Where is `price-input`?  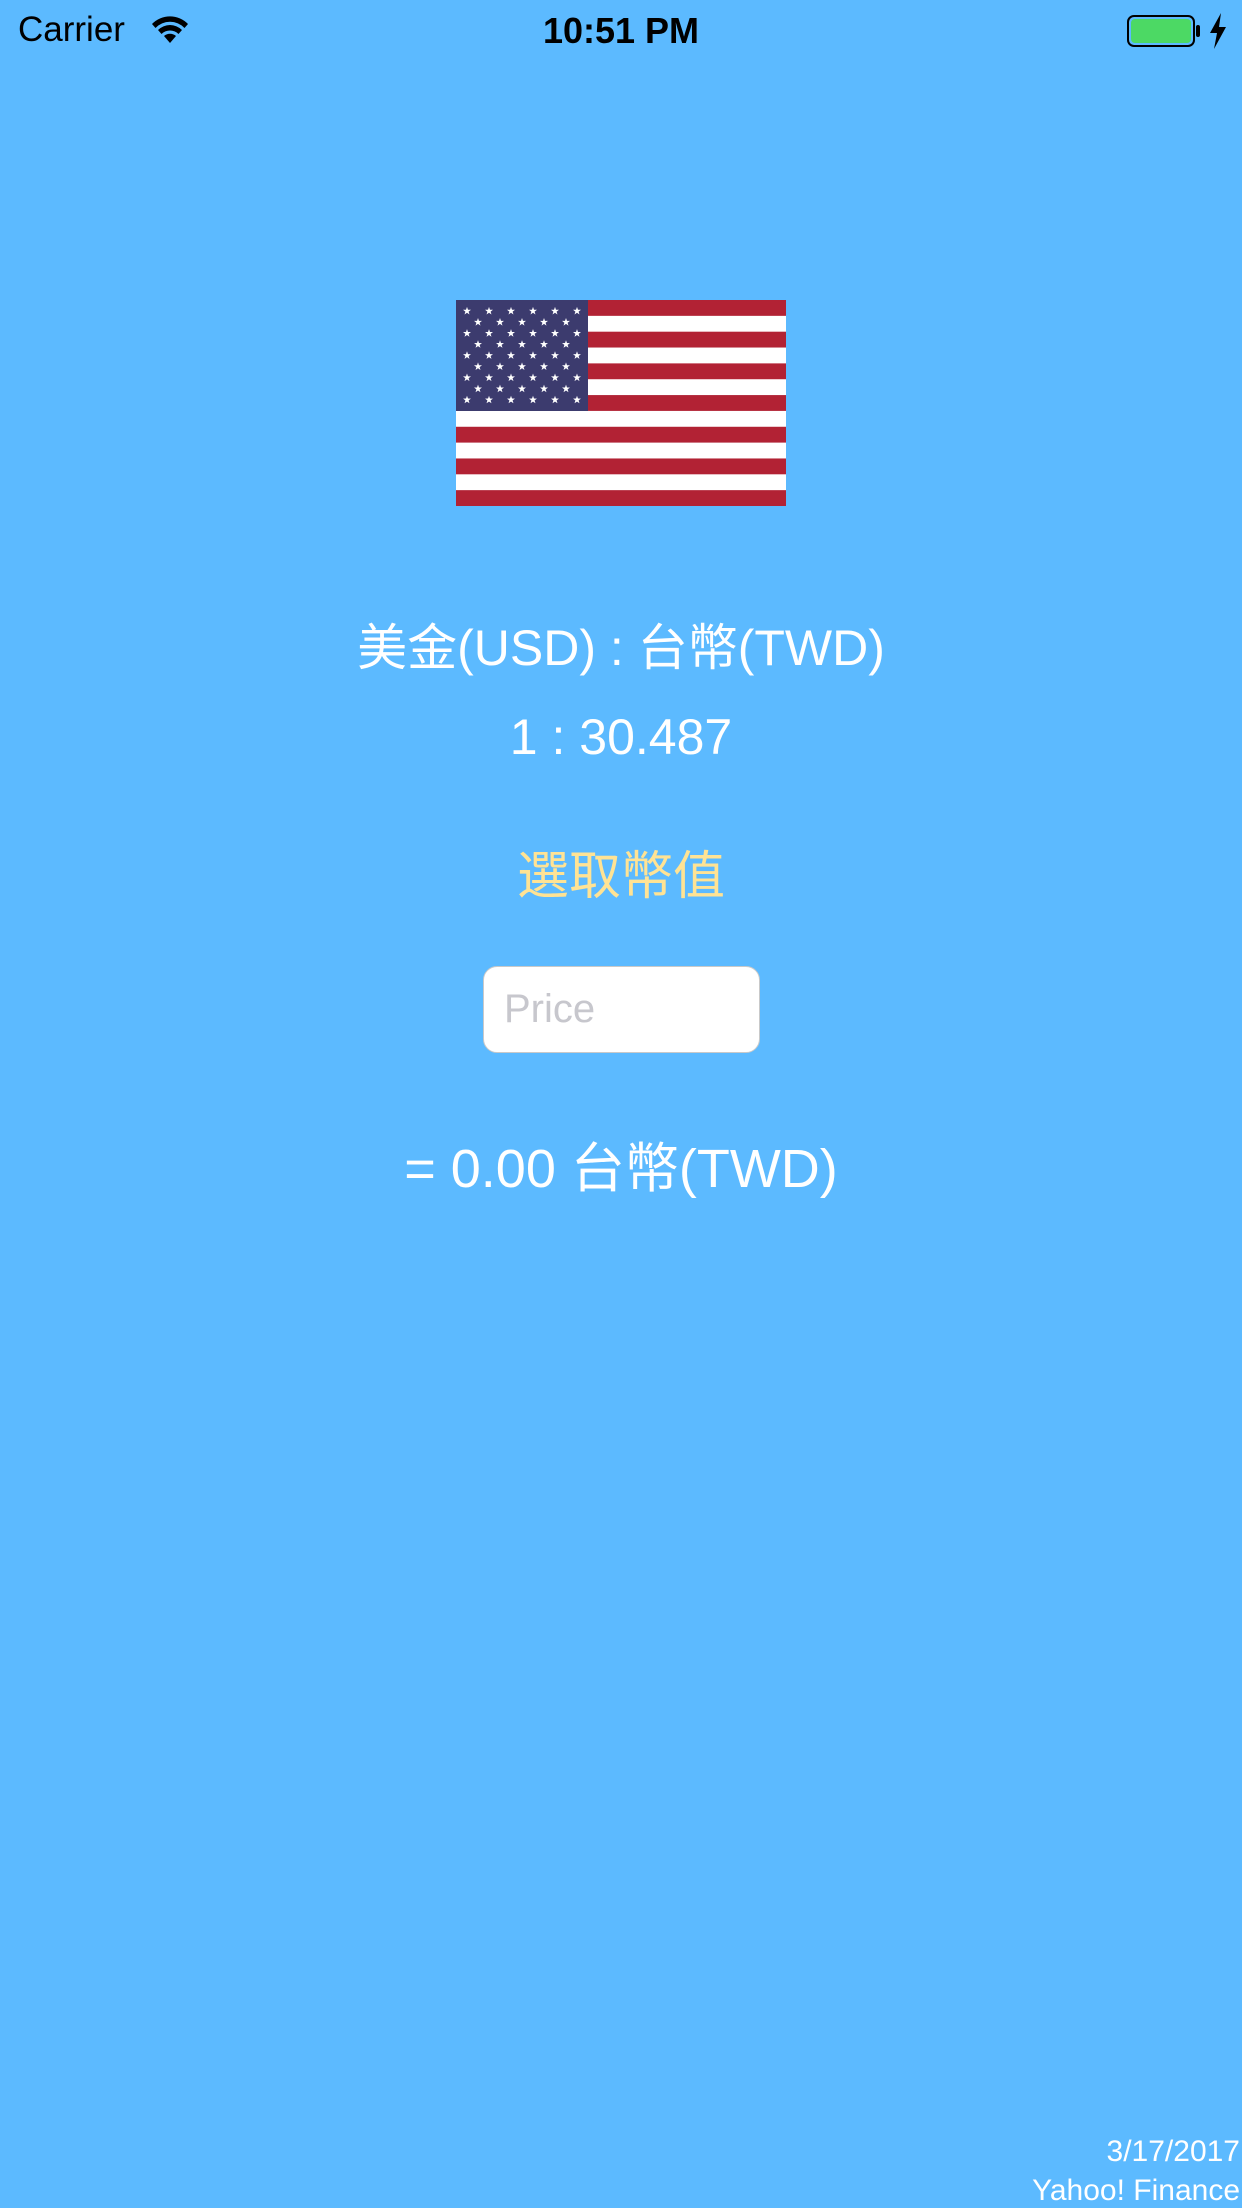
price-input is located at coordinates (621, 1009).